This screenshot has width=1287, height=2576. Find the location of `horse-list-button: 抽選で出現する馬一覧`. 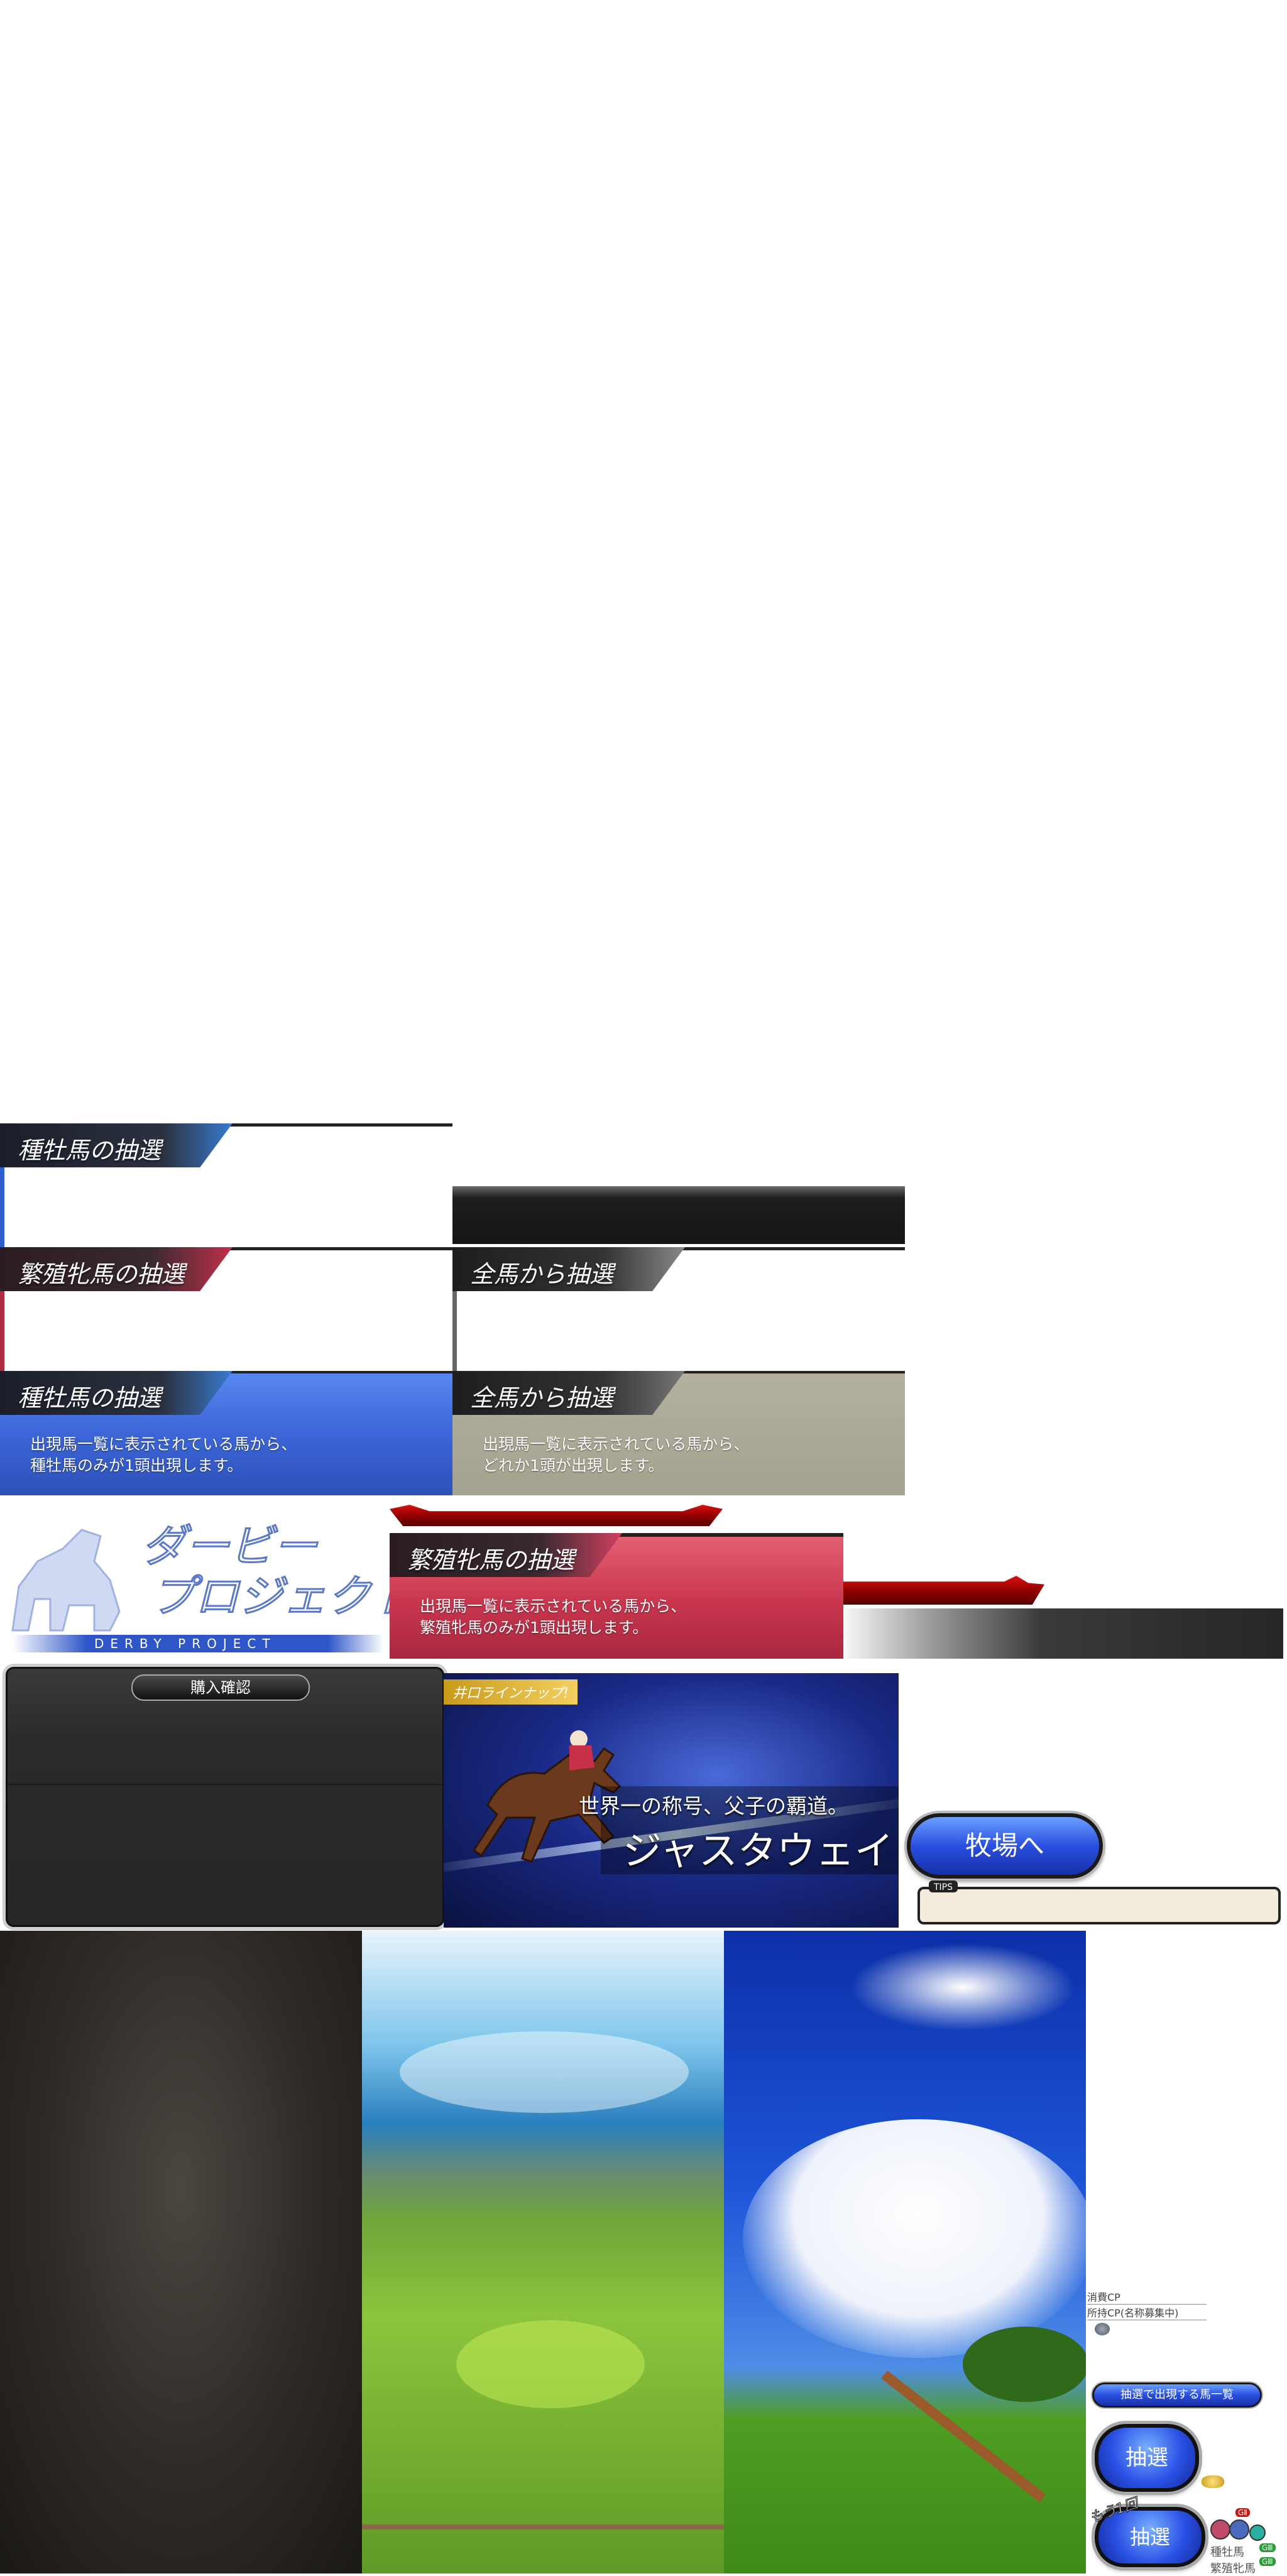

horse-list-button: 抽選で出現する馬一覧 is located at coordinates (1177, 2395).